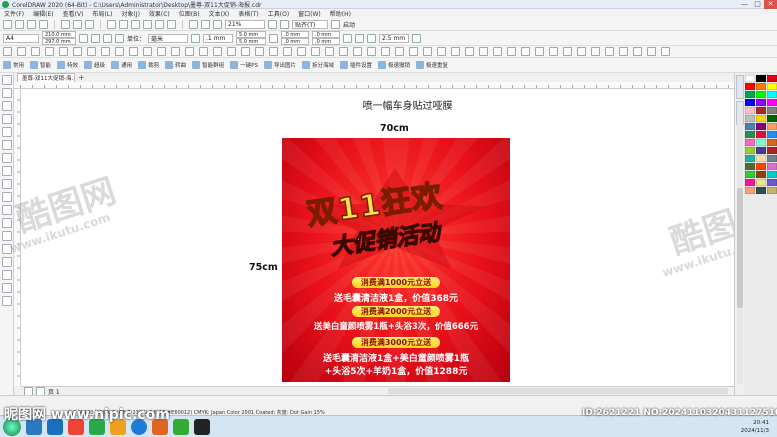  I want to click on plugin-common: 常用, so click(13, 65).